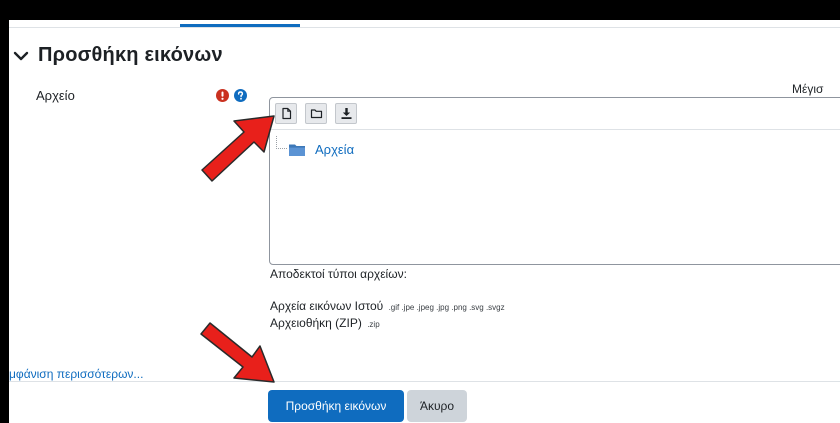 The width and height of the screenshot is (840, 423). Describe the element at coordinates (424, 381) in the screenshot. I see `footer-divider` at that location.